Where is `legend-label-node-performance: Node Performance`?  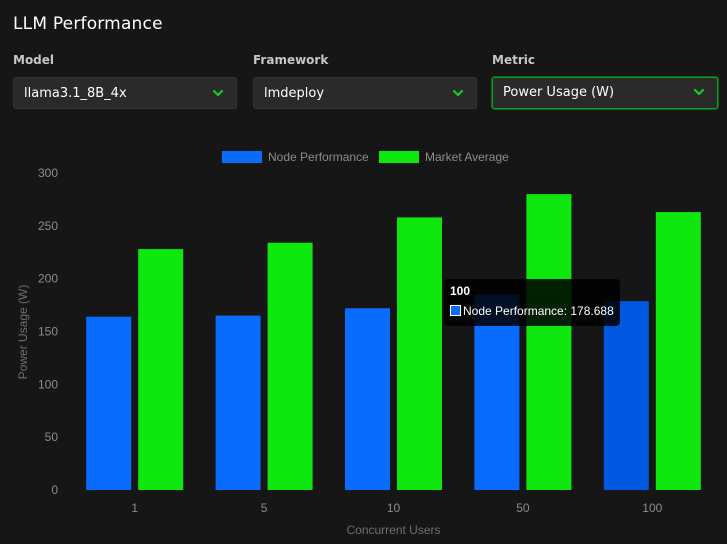 legend-label-node-performance: Node Performance is located at coordinates (318, 157).